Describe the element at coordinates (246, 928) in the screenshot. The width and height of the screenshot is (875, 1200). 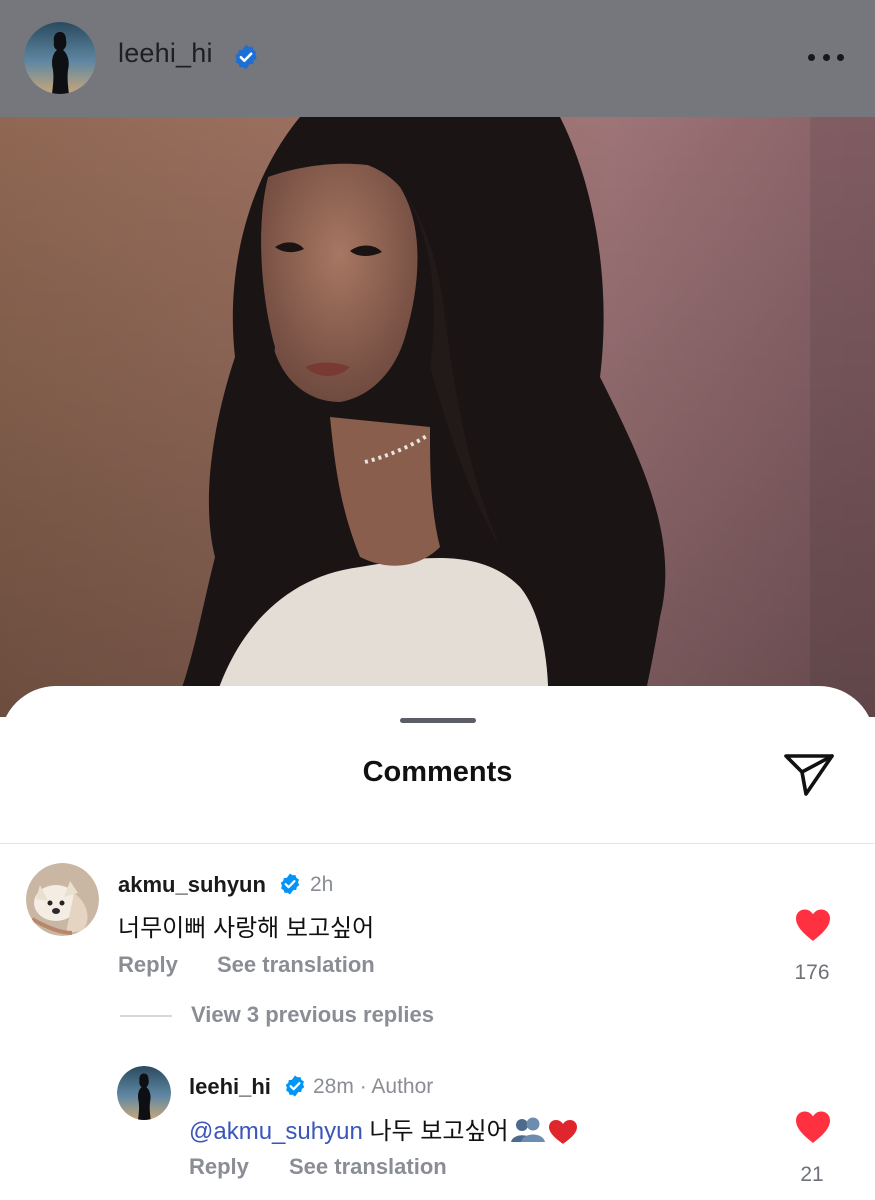
I see `comment-text: 너무이뻐 사랑해 보고싶어` at that location.